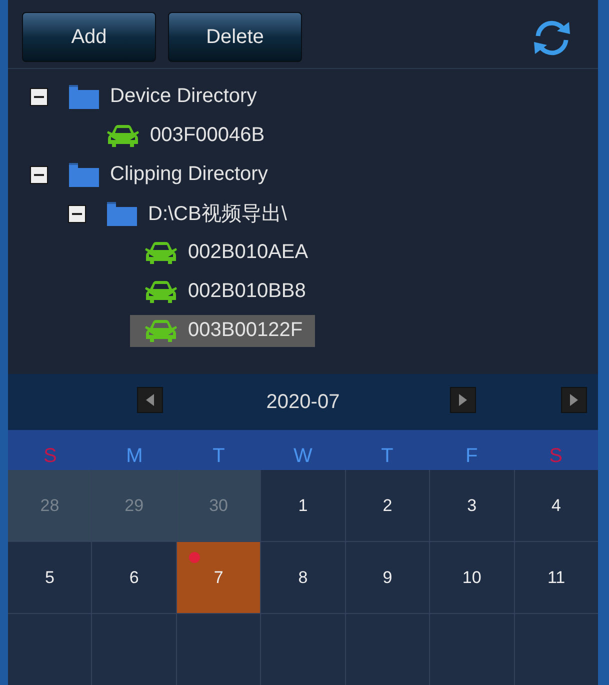 This screenshot has height=685, width=609. Describe the element at coordinates (222, 330) in the screenshot. I see `tree-item: 003B00122F` at that location.